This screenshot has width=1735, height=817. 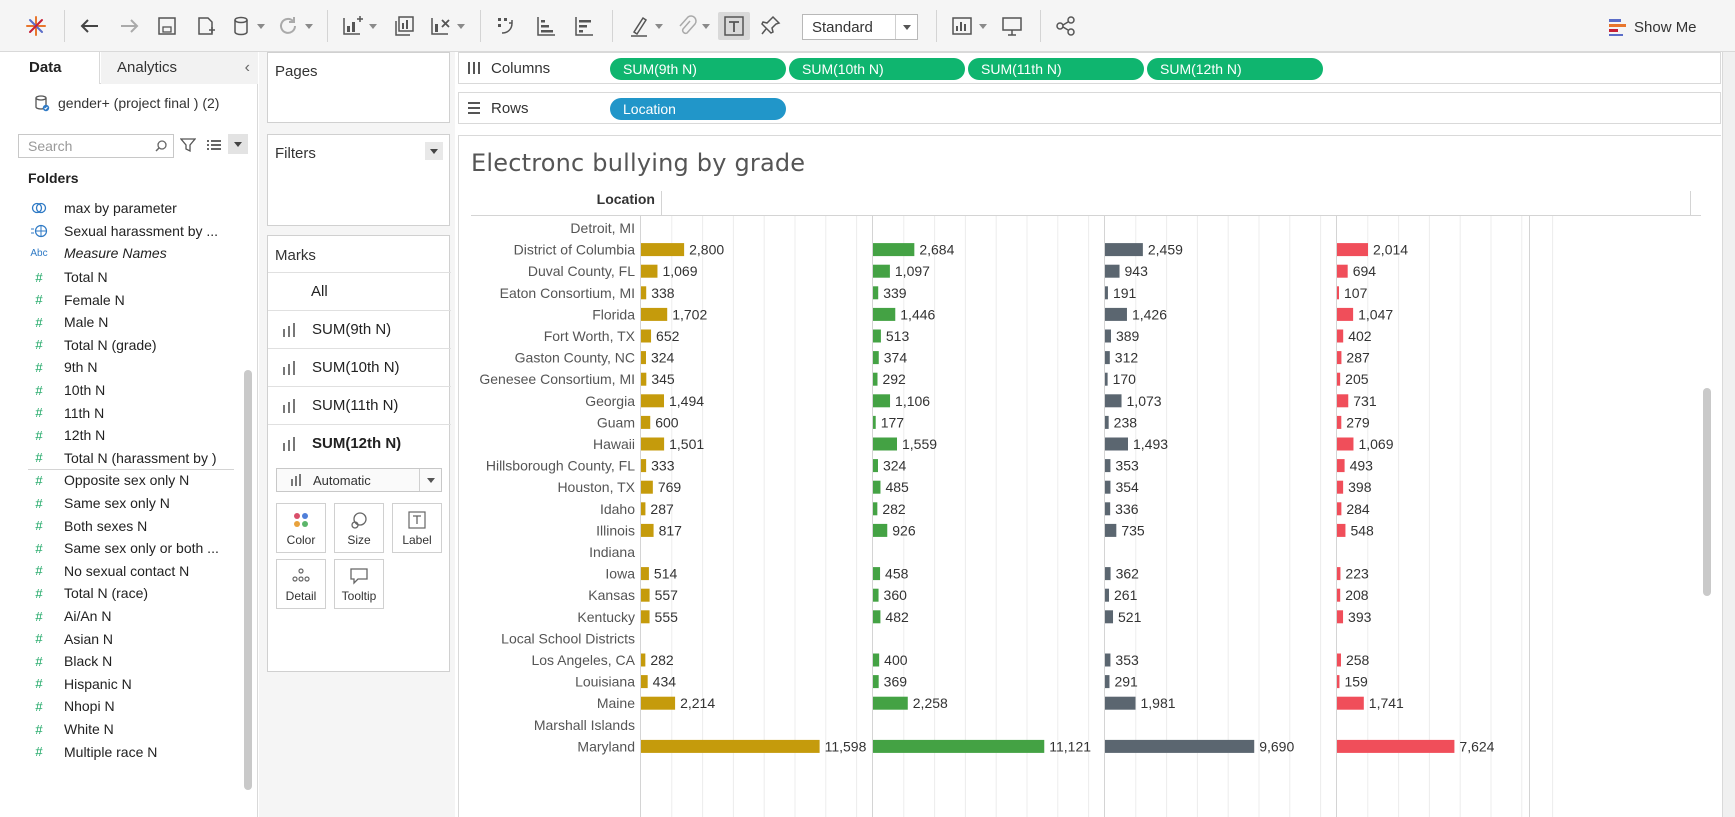 I want to click on size-button: Size, so click(x=359, y=528).